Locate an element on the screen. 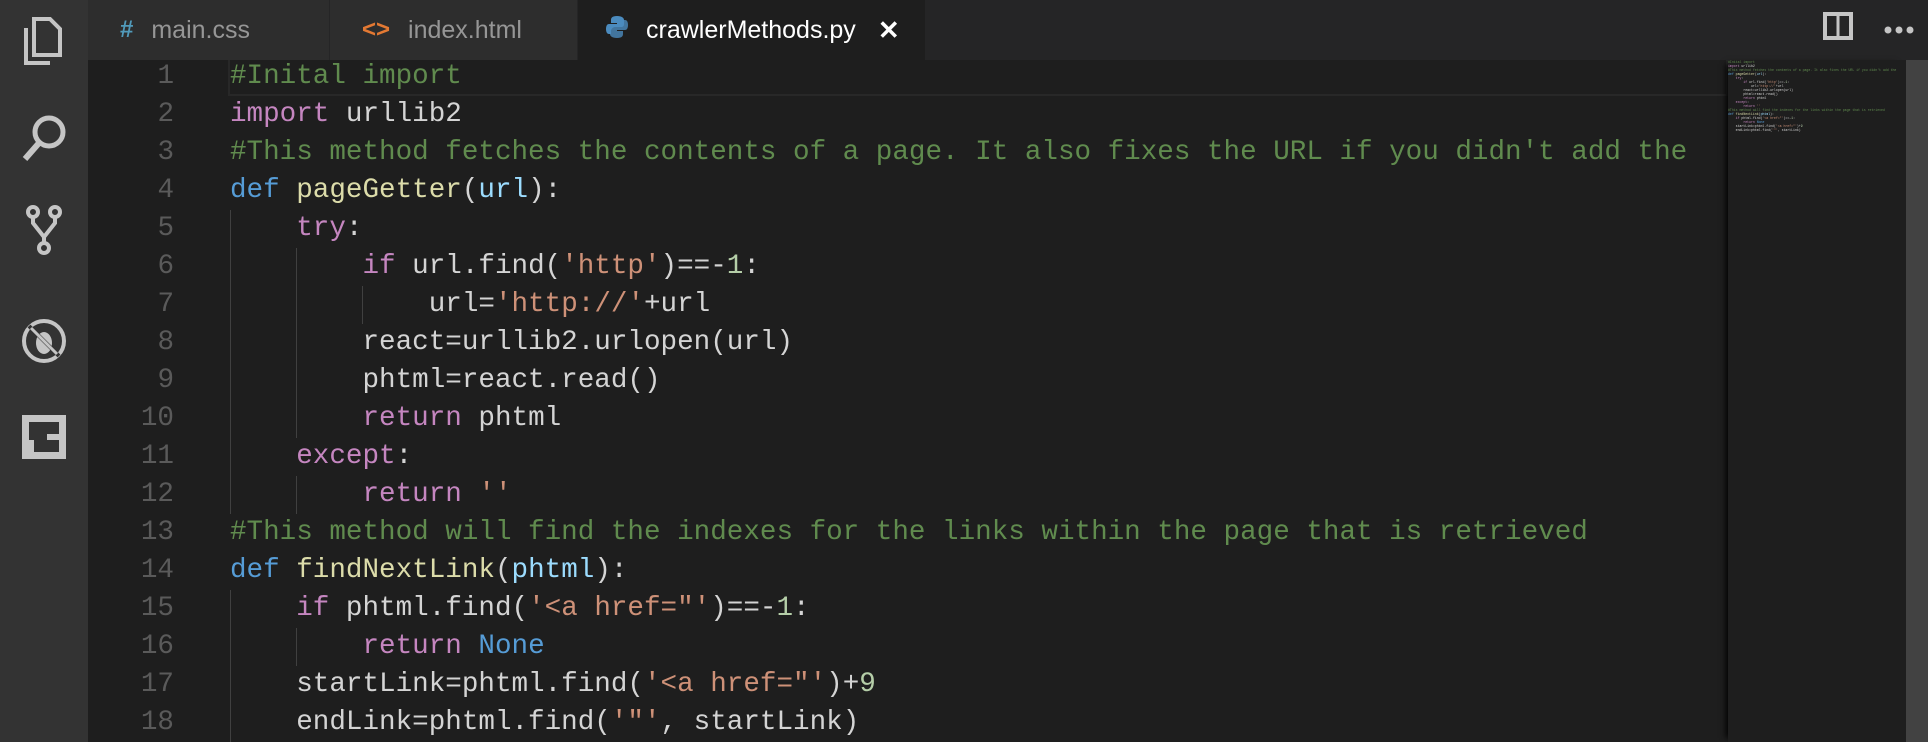 The width and height of the screenshot is (1928, 742). code-text: if phtml.find('<a href="')==-1: is located at coordinates (552, 609).